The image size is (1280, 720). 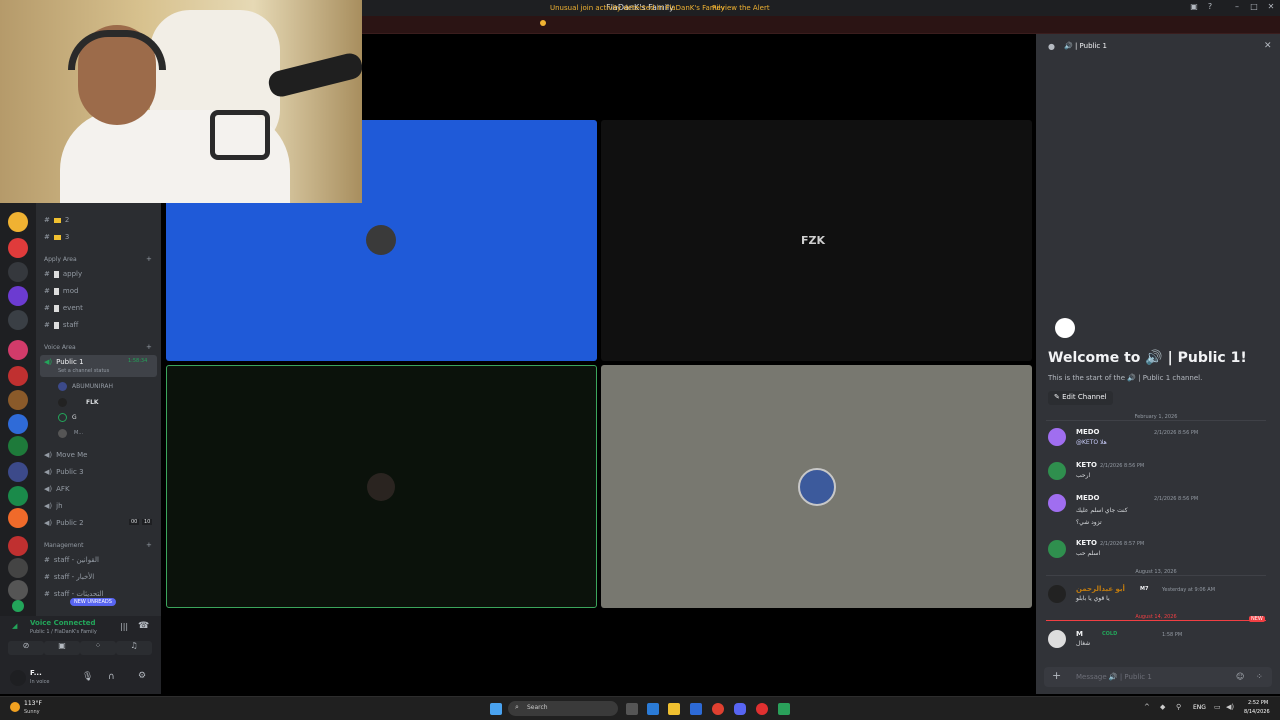 I want to click on clock-date: 8/14/2026, so click(x=1257, y=712).